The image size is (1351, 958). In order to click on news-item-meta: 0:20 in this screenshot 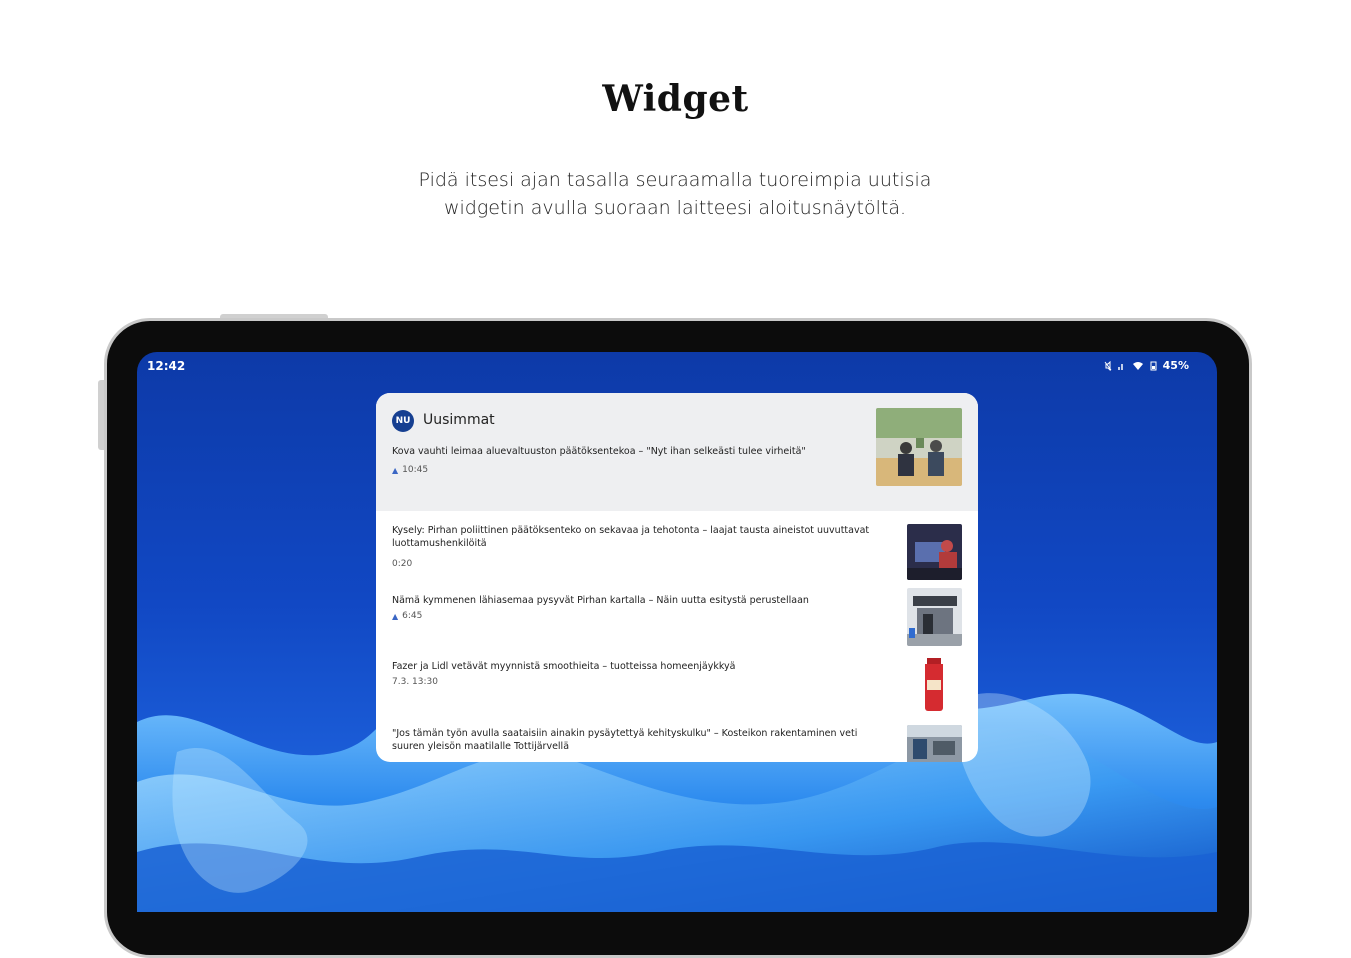, I will do `click(402, 564)`.